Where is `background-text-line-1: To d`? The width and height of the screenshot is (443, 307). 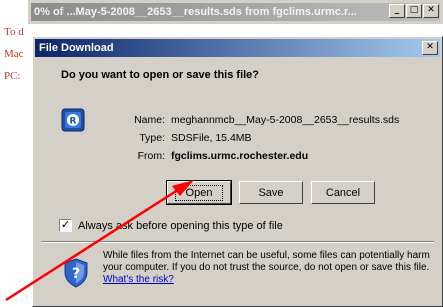
background-text-line-1: To d is located at coordinates (14, 32).